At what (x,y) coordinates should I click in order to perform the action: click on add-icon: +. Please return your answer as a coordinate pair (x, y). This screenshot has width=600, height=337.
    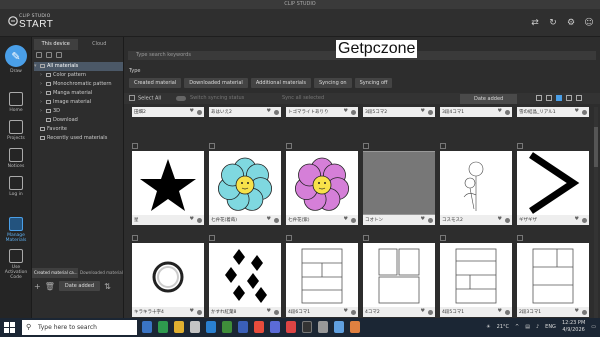
    Looking at the image, I should click on (37, 286).